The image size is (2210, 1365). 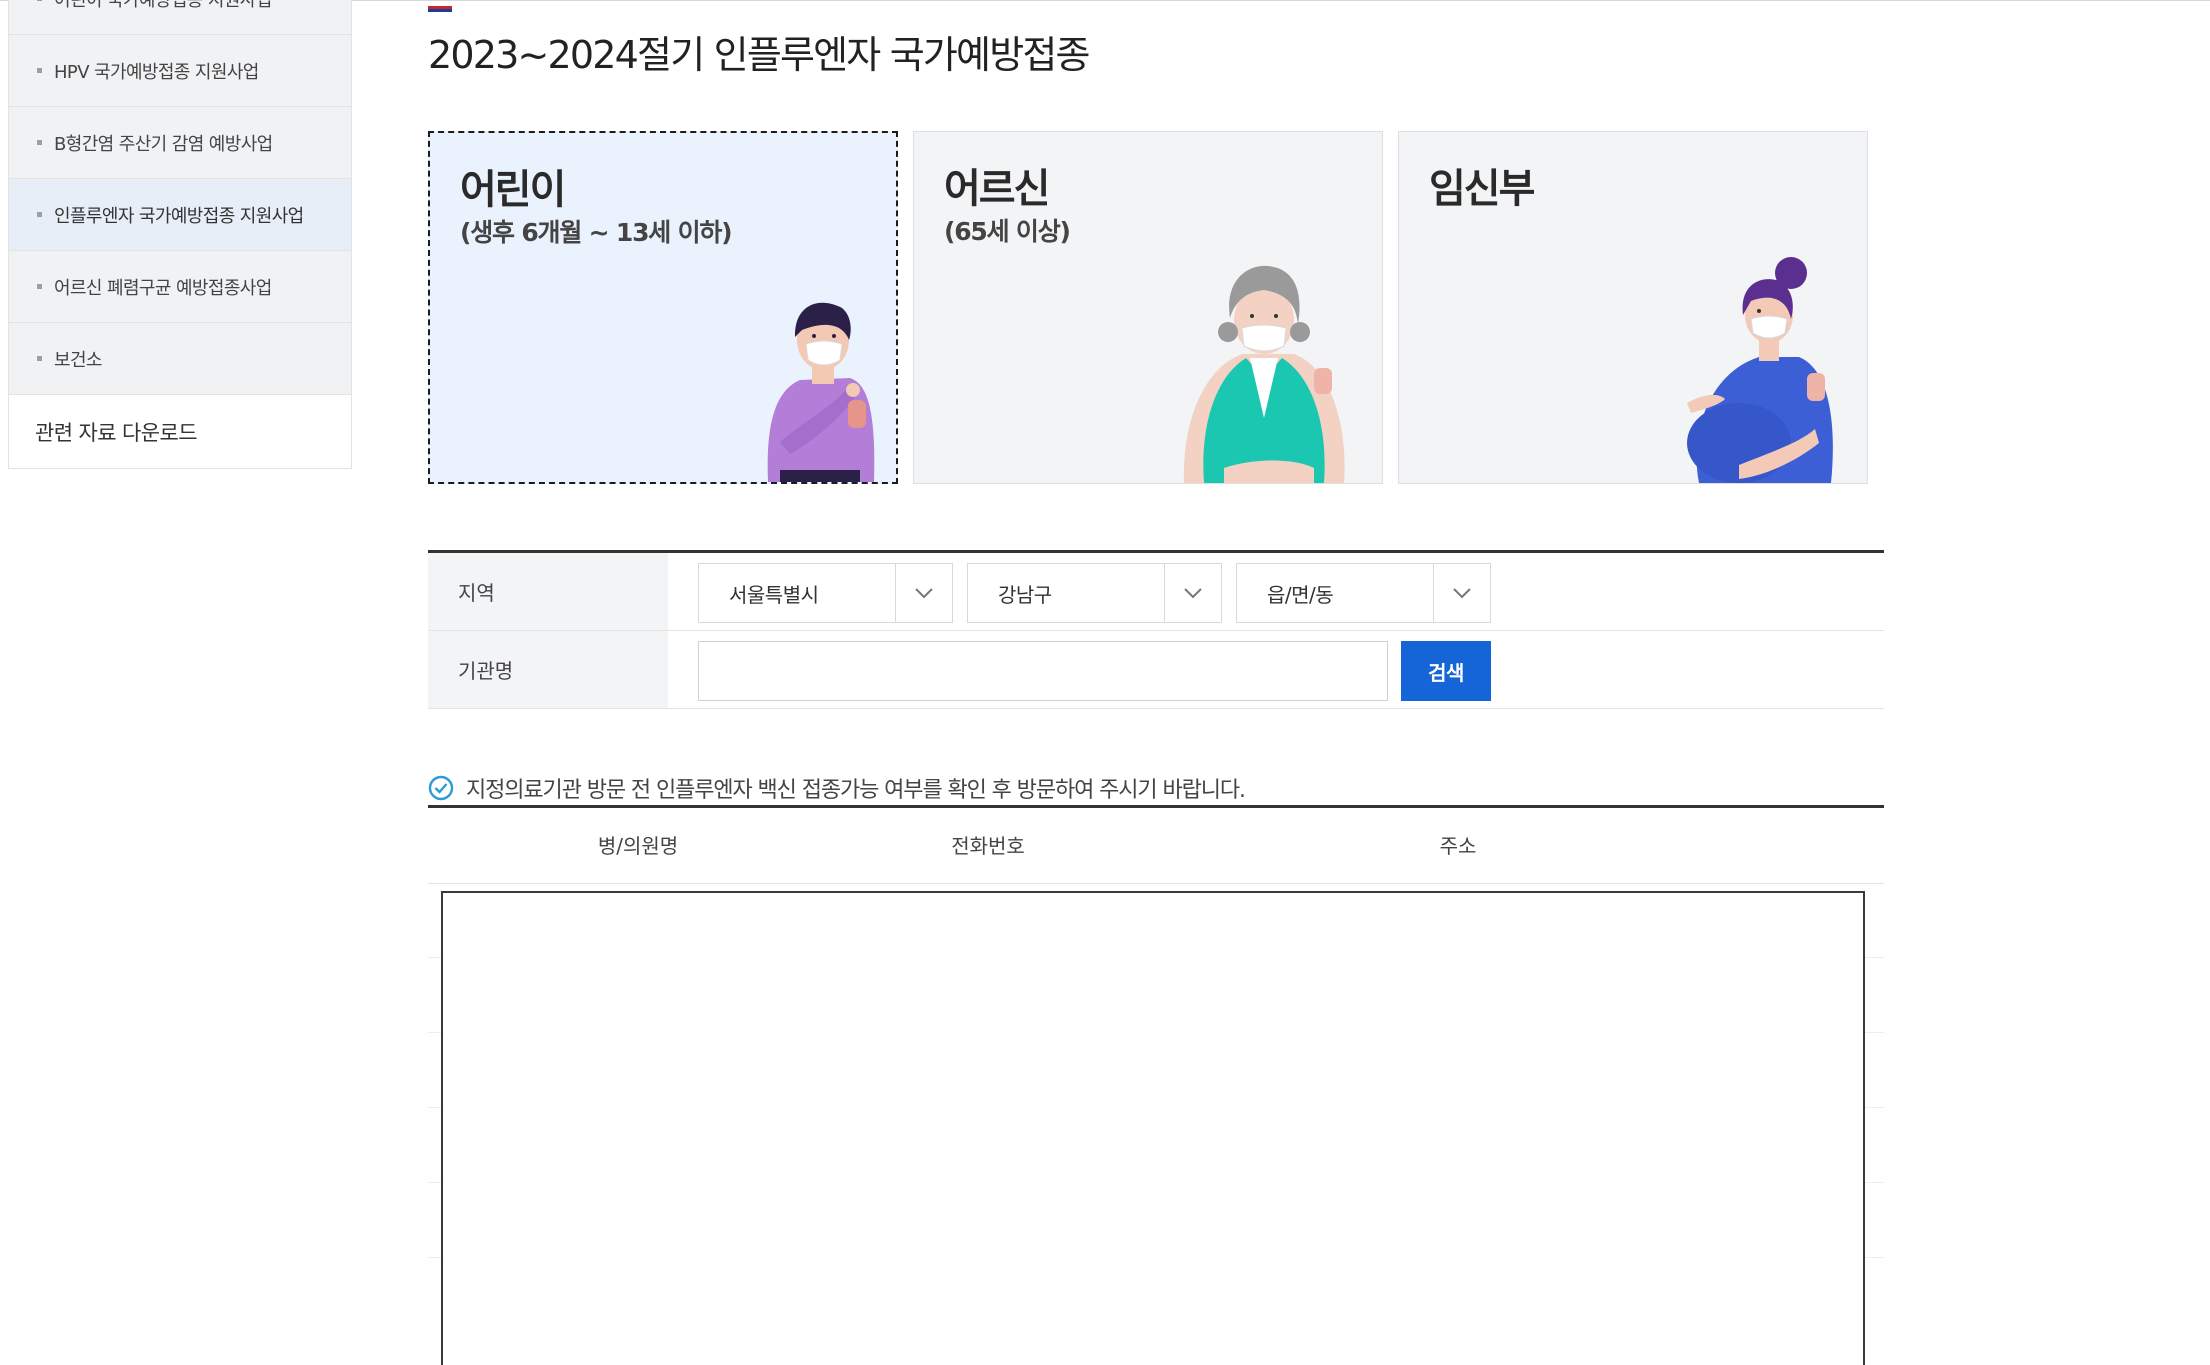 What do you see at coordinates (1363, 593) in the screenshot?
I see `region-town-select: 읍/면/동` at bounding box center [1363, 593].